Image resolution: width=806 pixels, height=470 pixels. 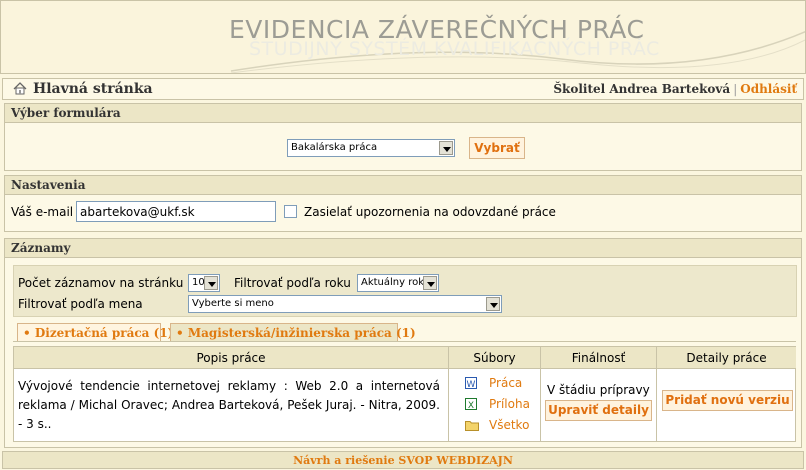 What do you see at coordinates (95, 332) in the screenshot?
I see `tab-dissertation: • Dizertačná práca (1)` at bounding box center [95, 332].